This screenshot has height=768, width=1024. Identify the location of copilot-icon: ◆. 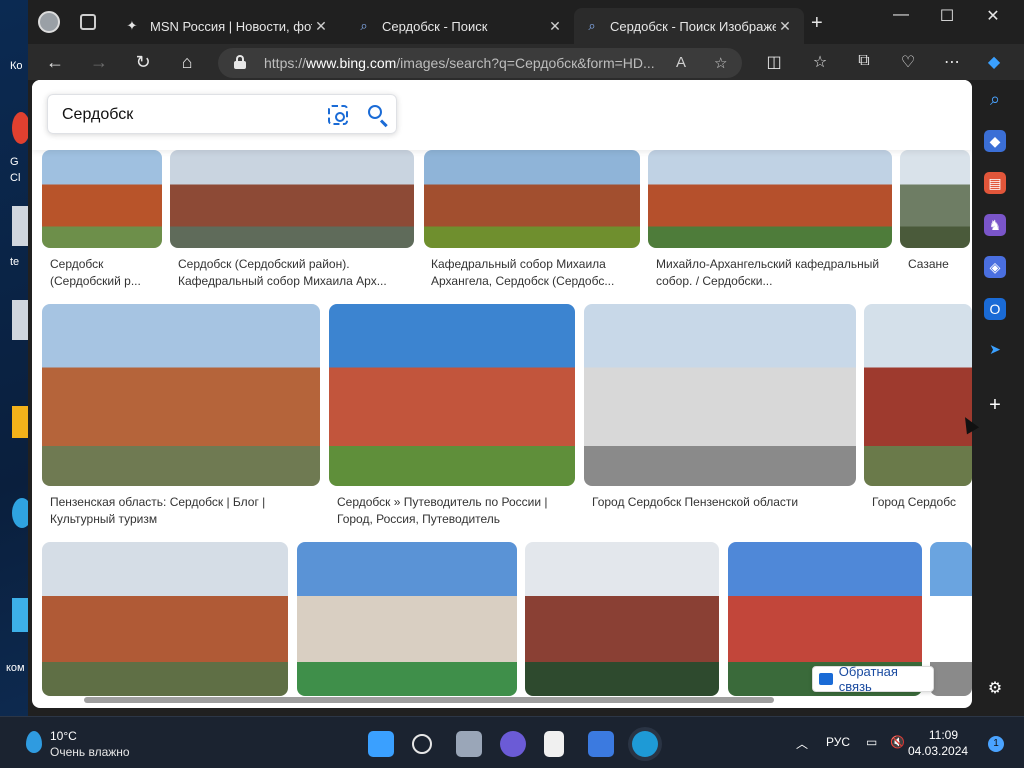
(994, 62).